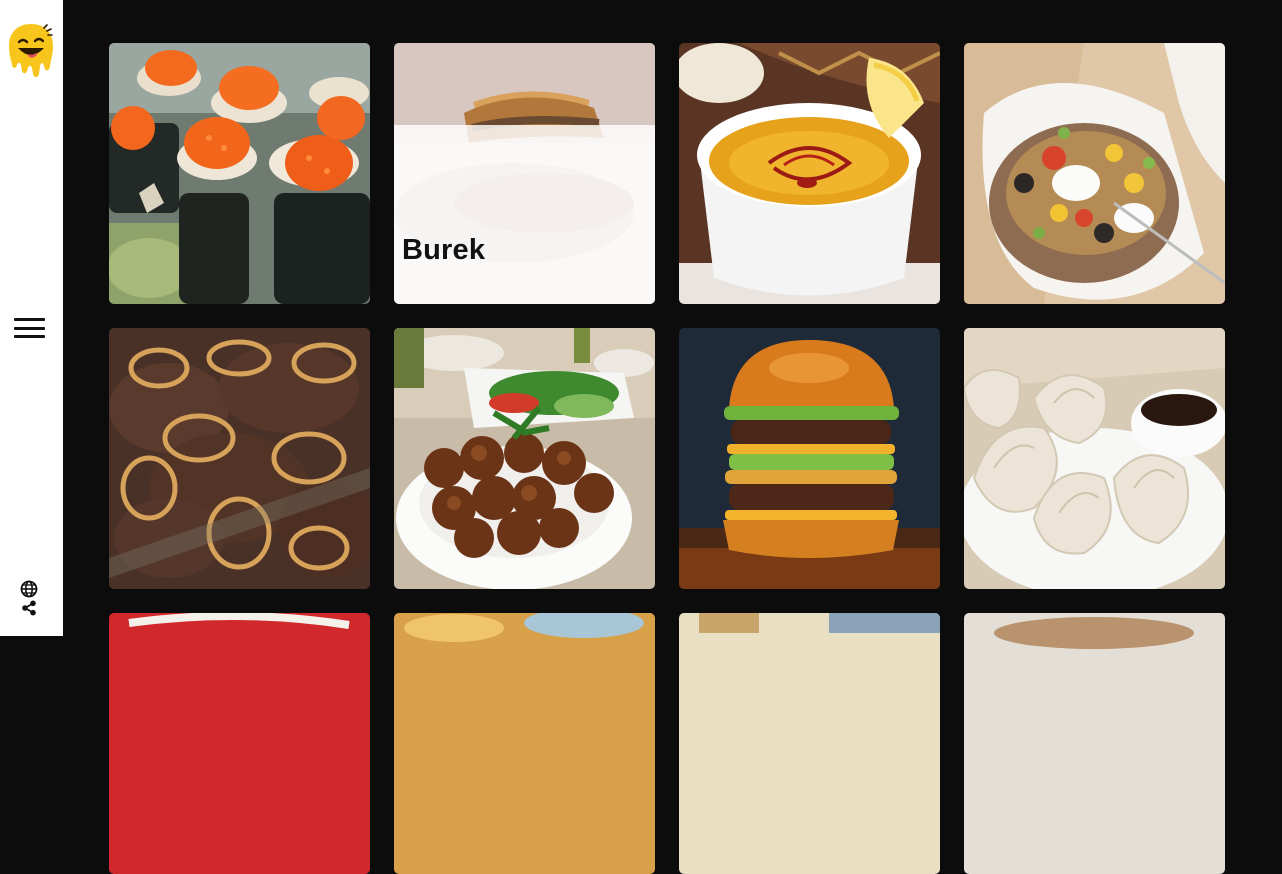  What do you see at coordinates (31, 49) in the screenshot?
I see `smiley-drip-logo` at bounding box center [31, 49].